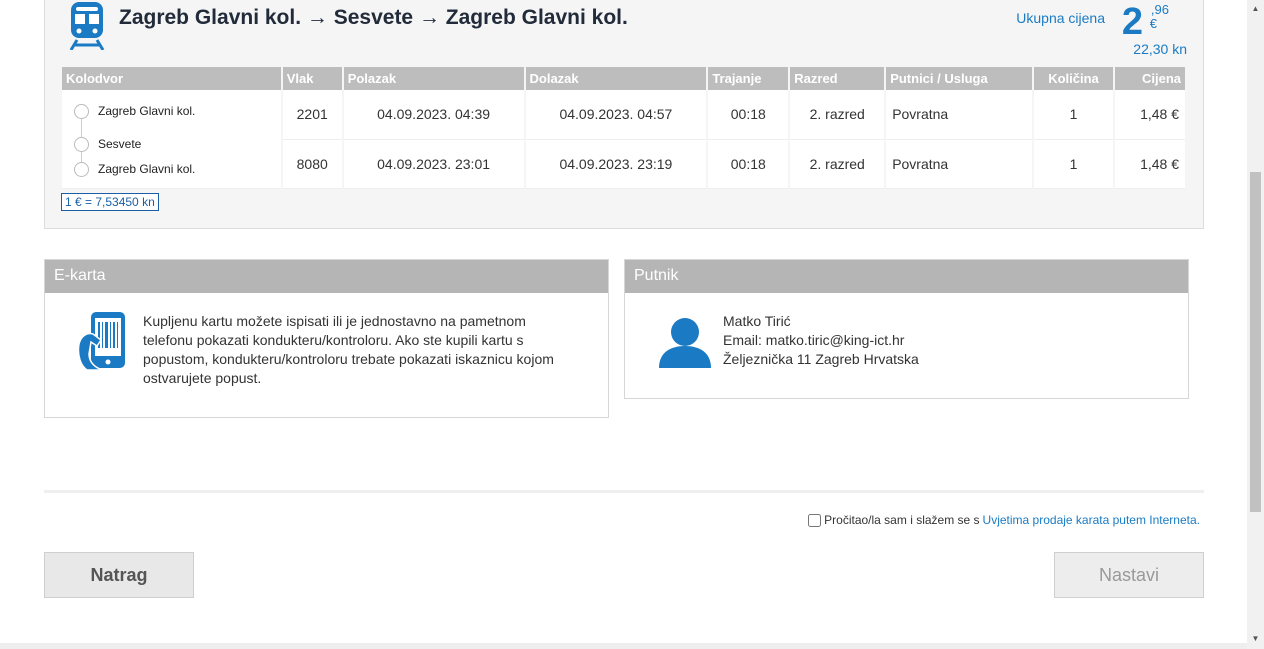  Describe the element at coordinates (1150, 78) in the screenshot. I see `col-cijena: Cijena` at that location.